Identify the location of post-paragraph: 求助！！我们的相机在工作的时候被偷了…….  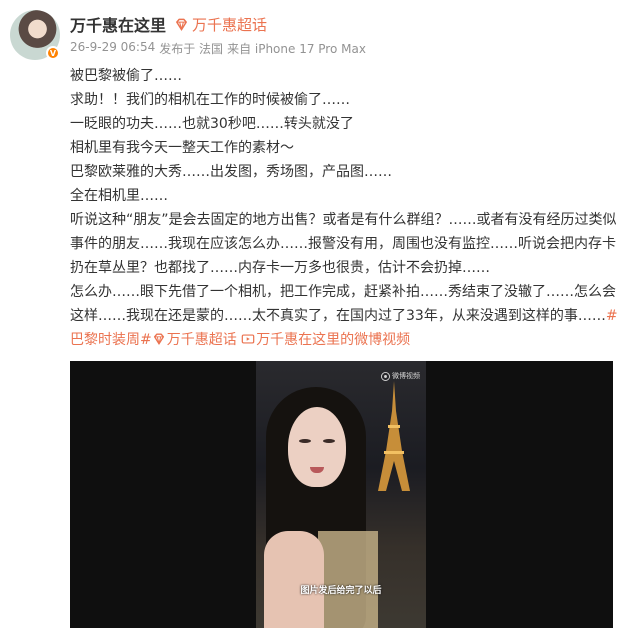
(210, 100).